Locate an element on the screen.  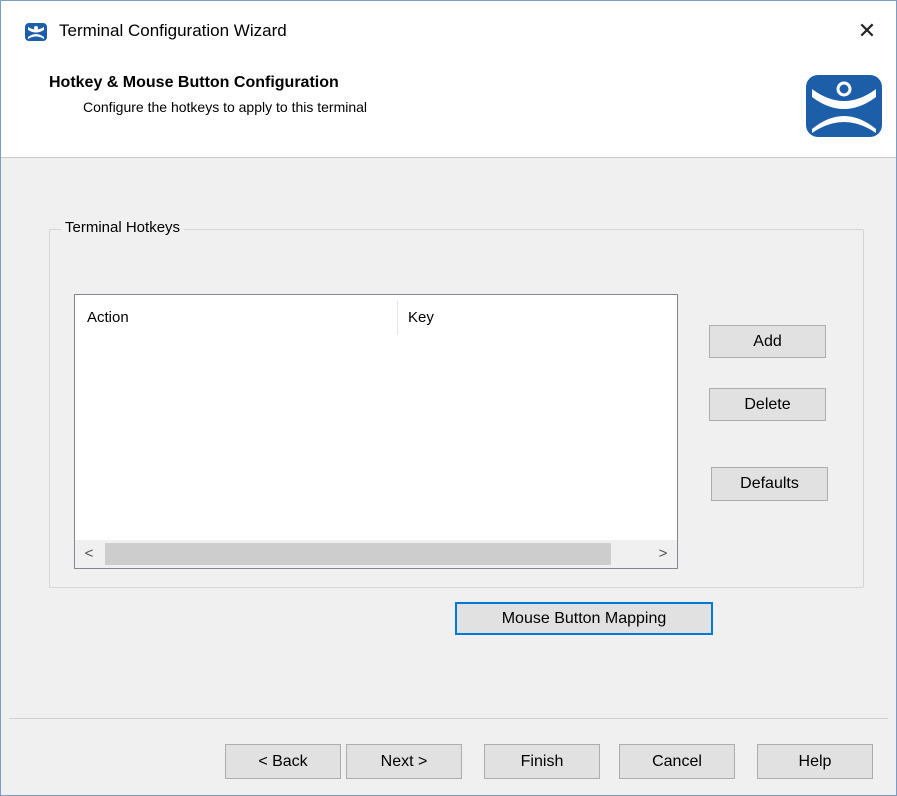
next-button: Next > is located at coordinates (404, 761).